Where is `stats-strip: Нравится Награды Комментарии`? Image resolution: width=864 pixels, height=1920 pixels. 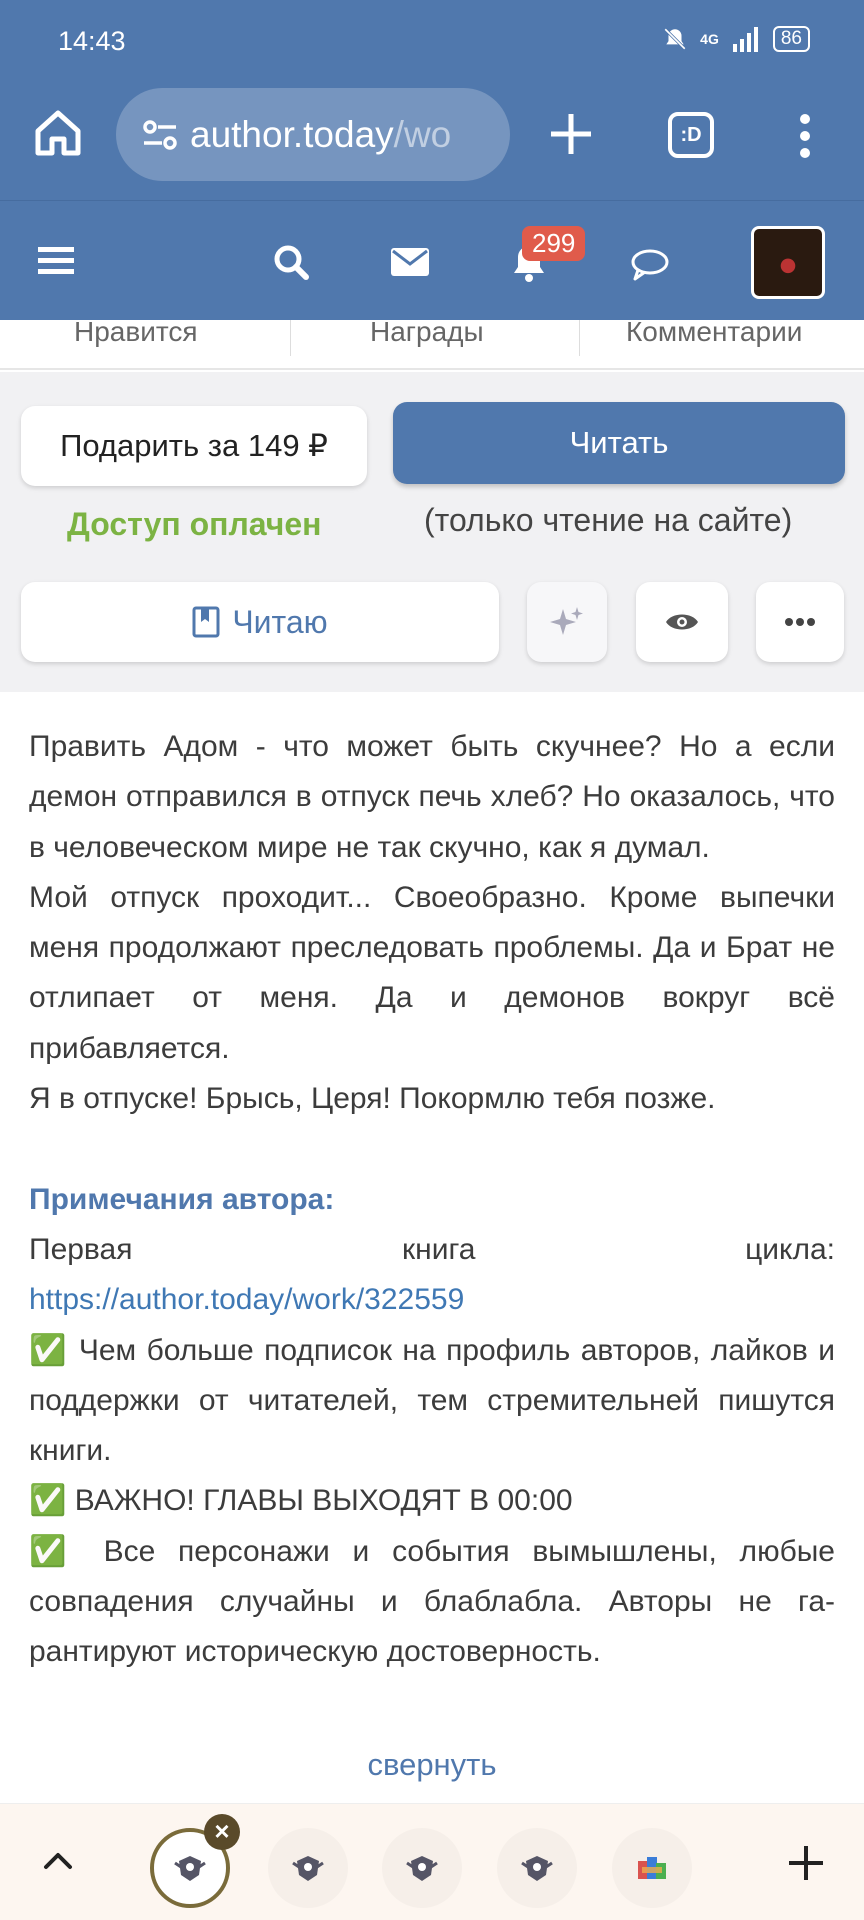 stats-strip: Нравится Награды Комментарии is located at coordinates (432, 343).